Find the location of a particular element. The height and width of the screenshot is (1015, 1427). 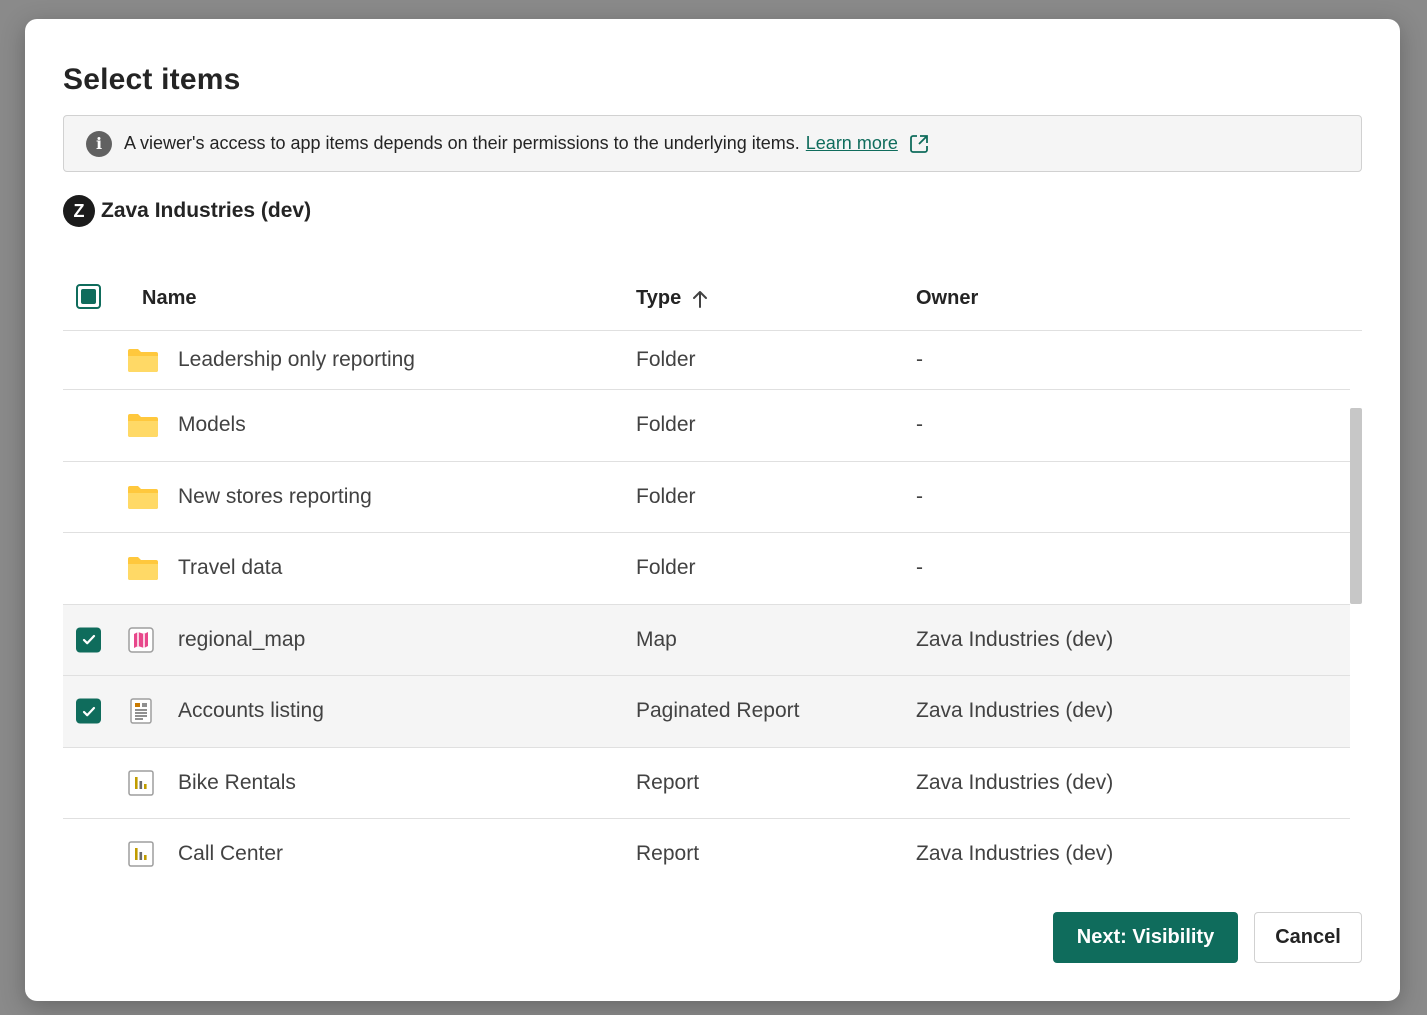

item-name: New stores reporting is located at coordinates (275, 496).